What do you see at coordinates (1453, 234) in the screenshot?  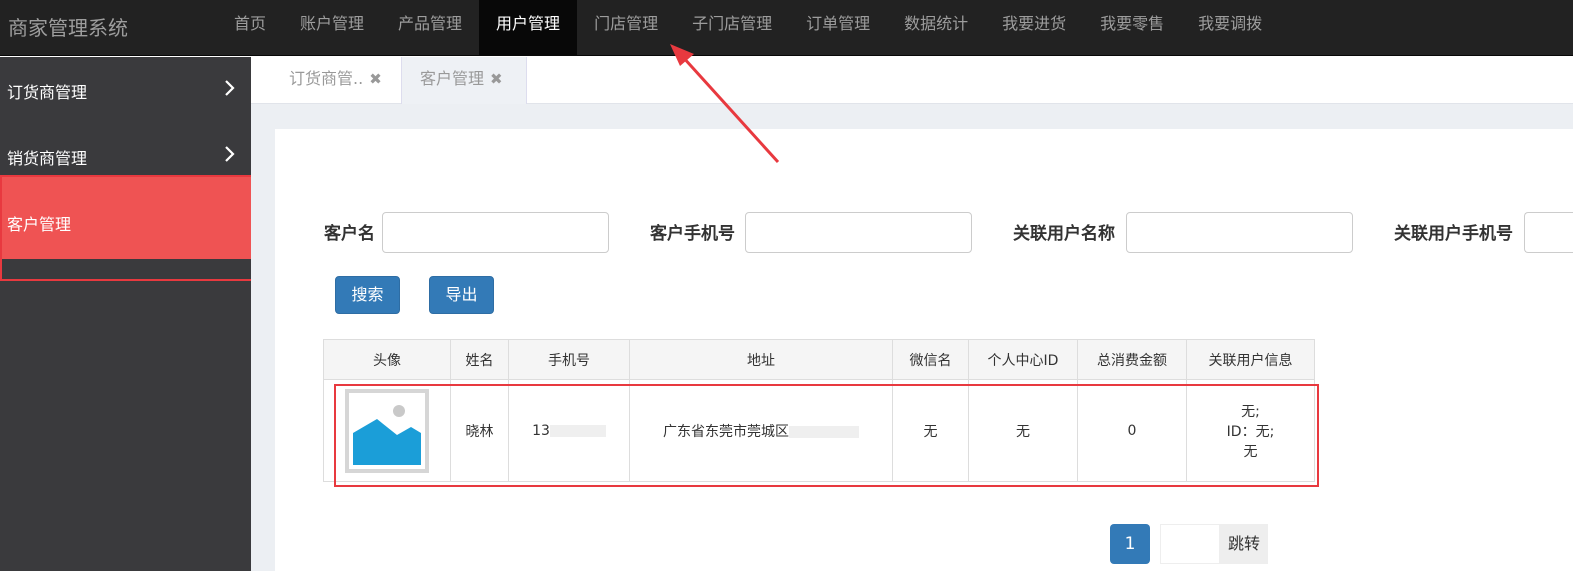 I see `linked-user-phone-label: 关联用户手机号` at bounding box center [1453, 234].